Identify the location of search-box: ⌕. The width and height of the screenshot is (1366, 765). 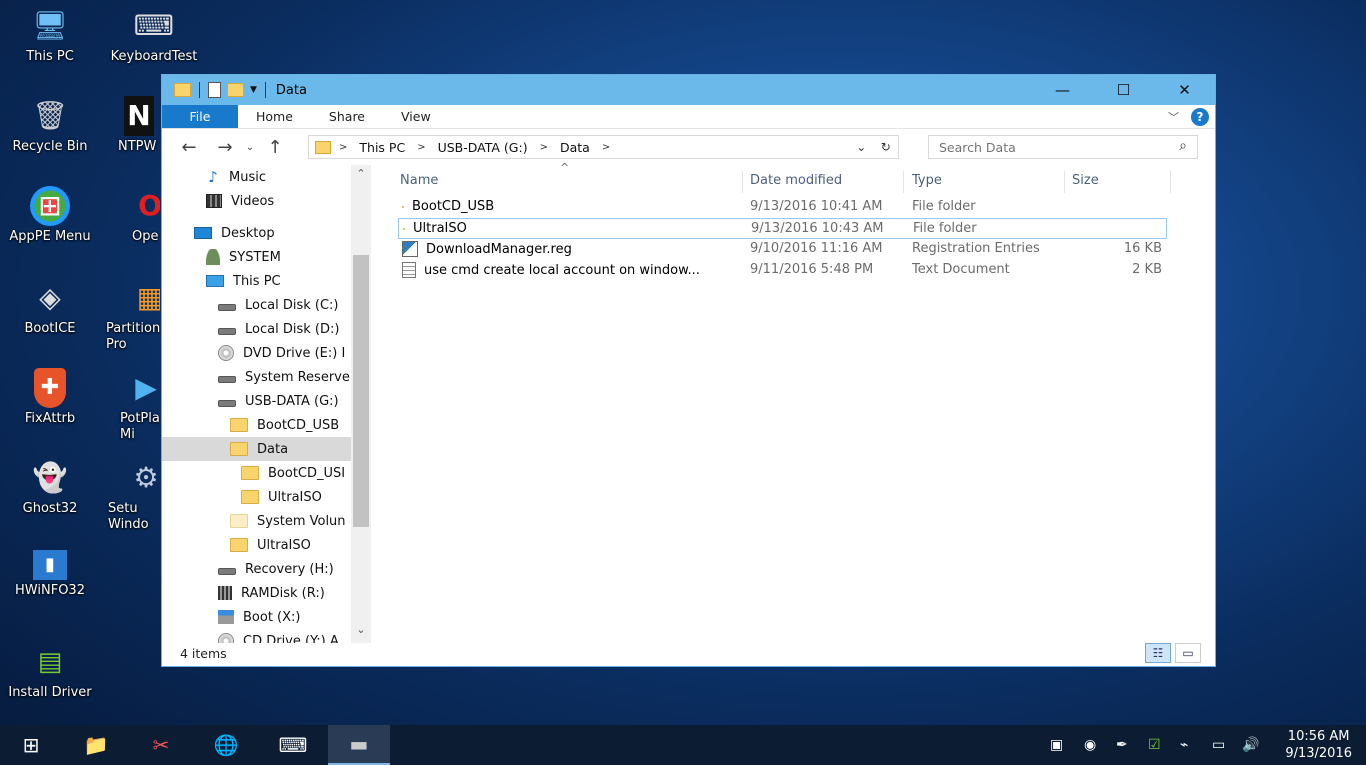
(1063, 147).